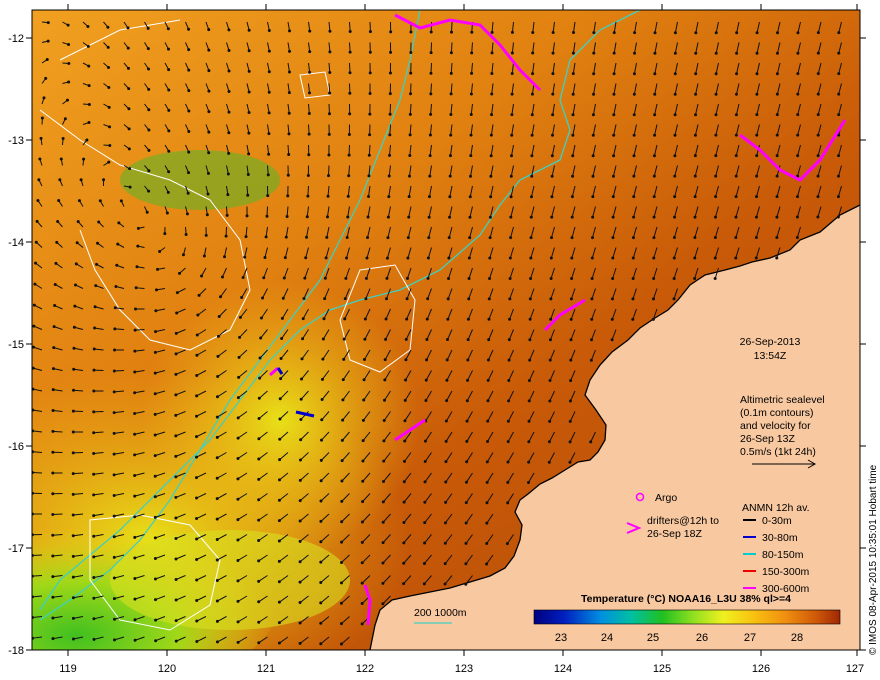  What do you see at coordinates (666, 498) in the screenshot?
I see `argo-label: Argo` at bounding box center [666, 498].